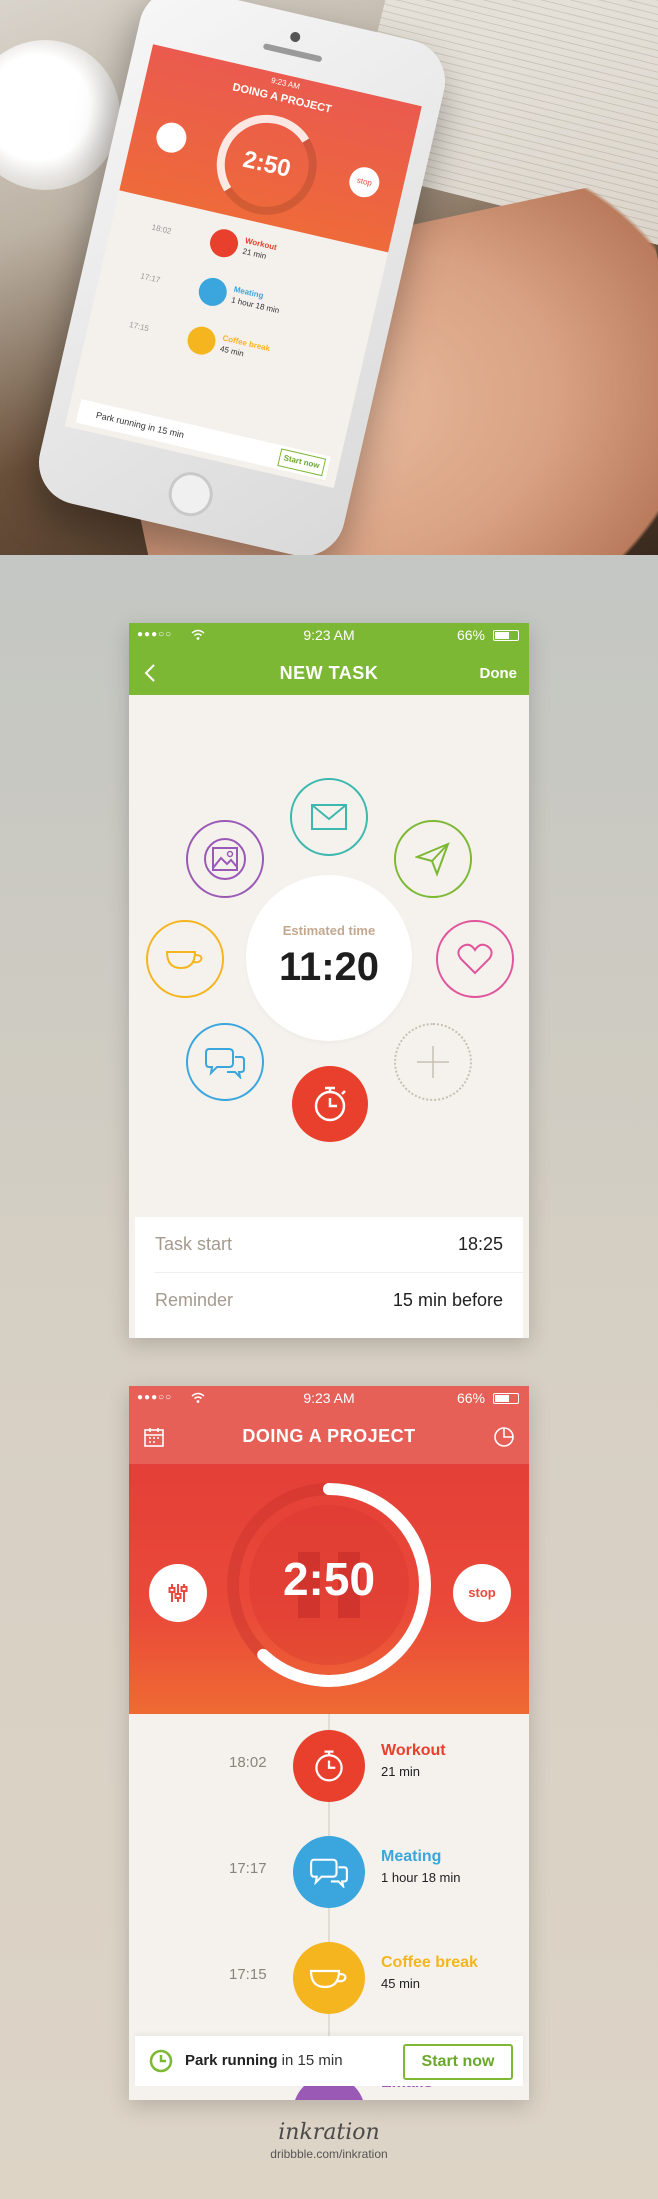 The height and width of the screenshot is (2199, 658). I want to click on timer-area: 2:50 stop, so click(329, 1589).